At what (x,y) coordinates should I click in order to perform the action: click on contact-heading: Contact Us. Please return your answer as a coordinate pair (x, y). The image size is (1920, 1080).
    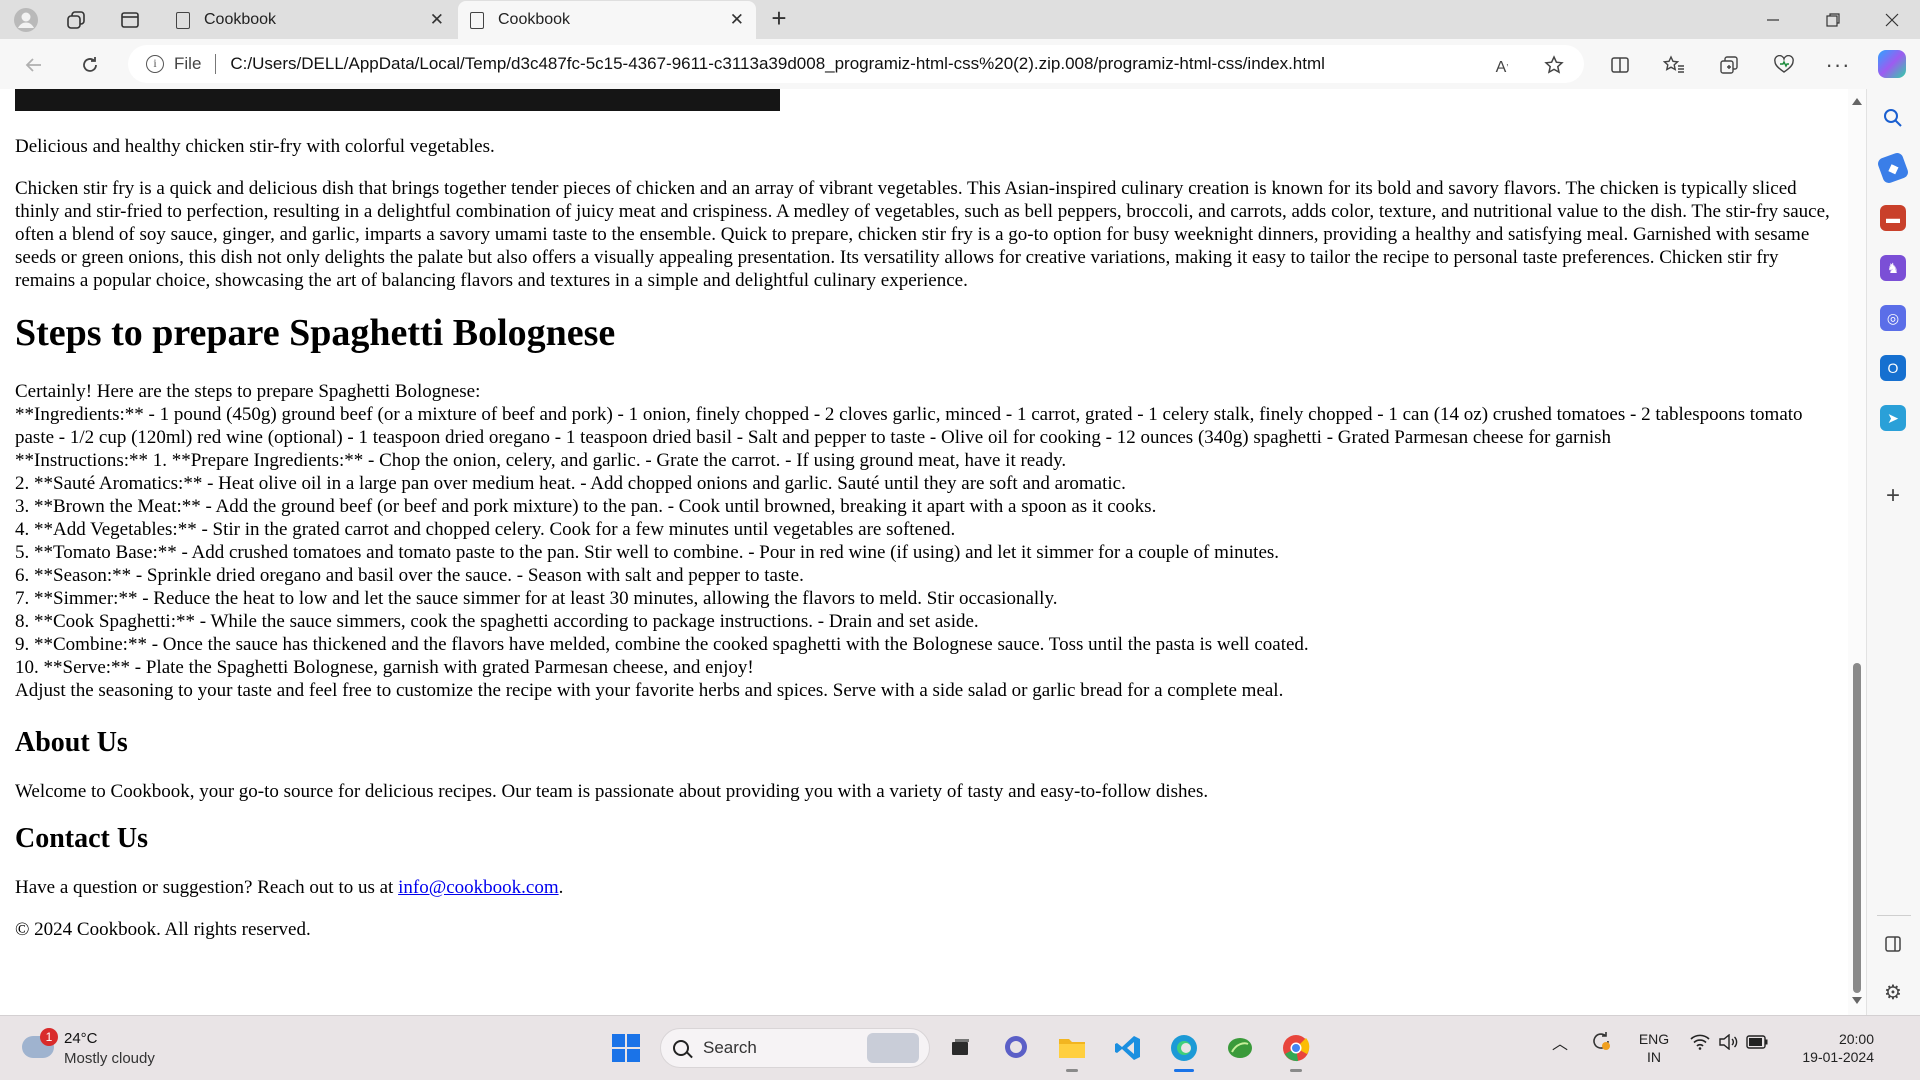
    Looking at the image, I should click on (81, 838).